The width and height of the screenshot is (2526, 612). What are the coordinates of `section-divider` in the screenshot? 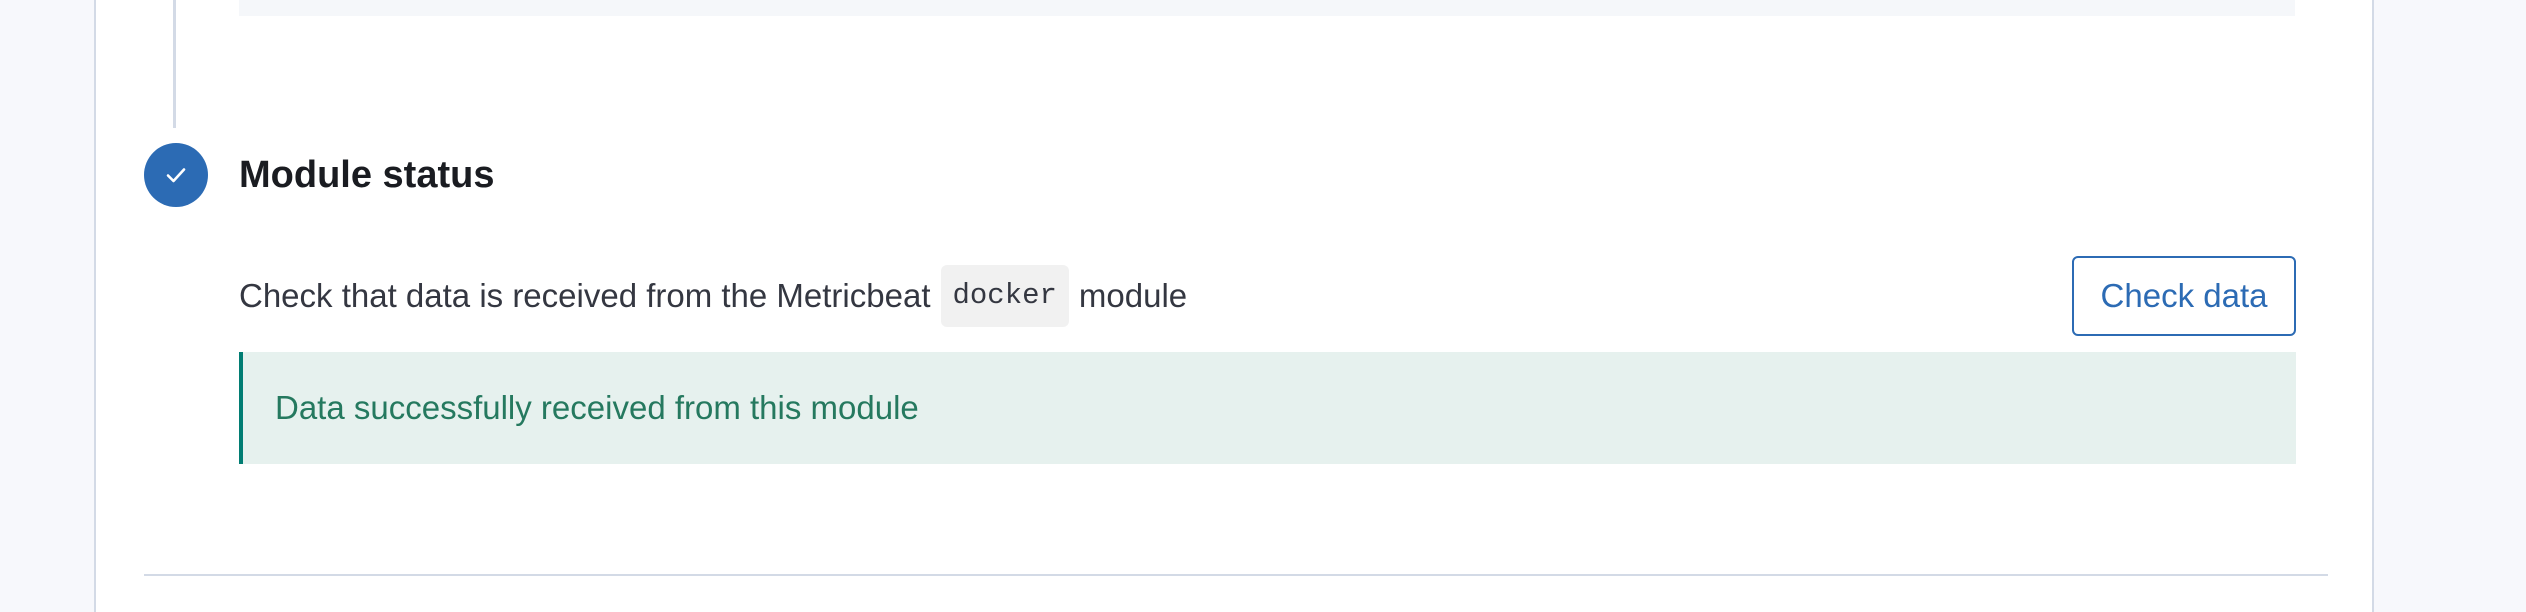 It's located at (1236, 575).